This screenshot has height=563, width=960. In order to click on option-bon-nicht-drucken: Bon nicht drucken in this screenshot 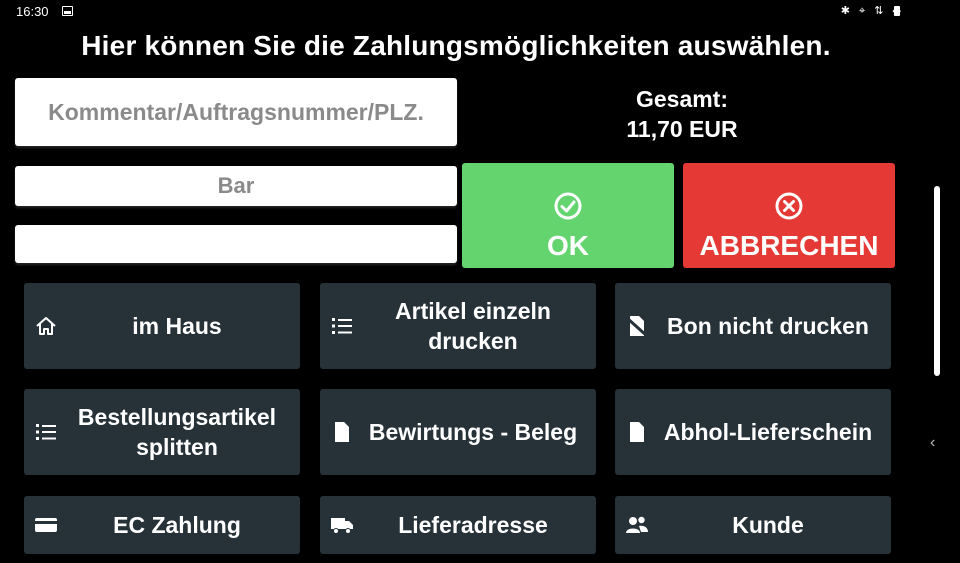, I will do `click(753, 326)`.